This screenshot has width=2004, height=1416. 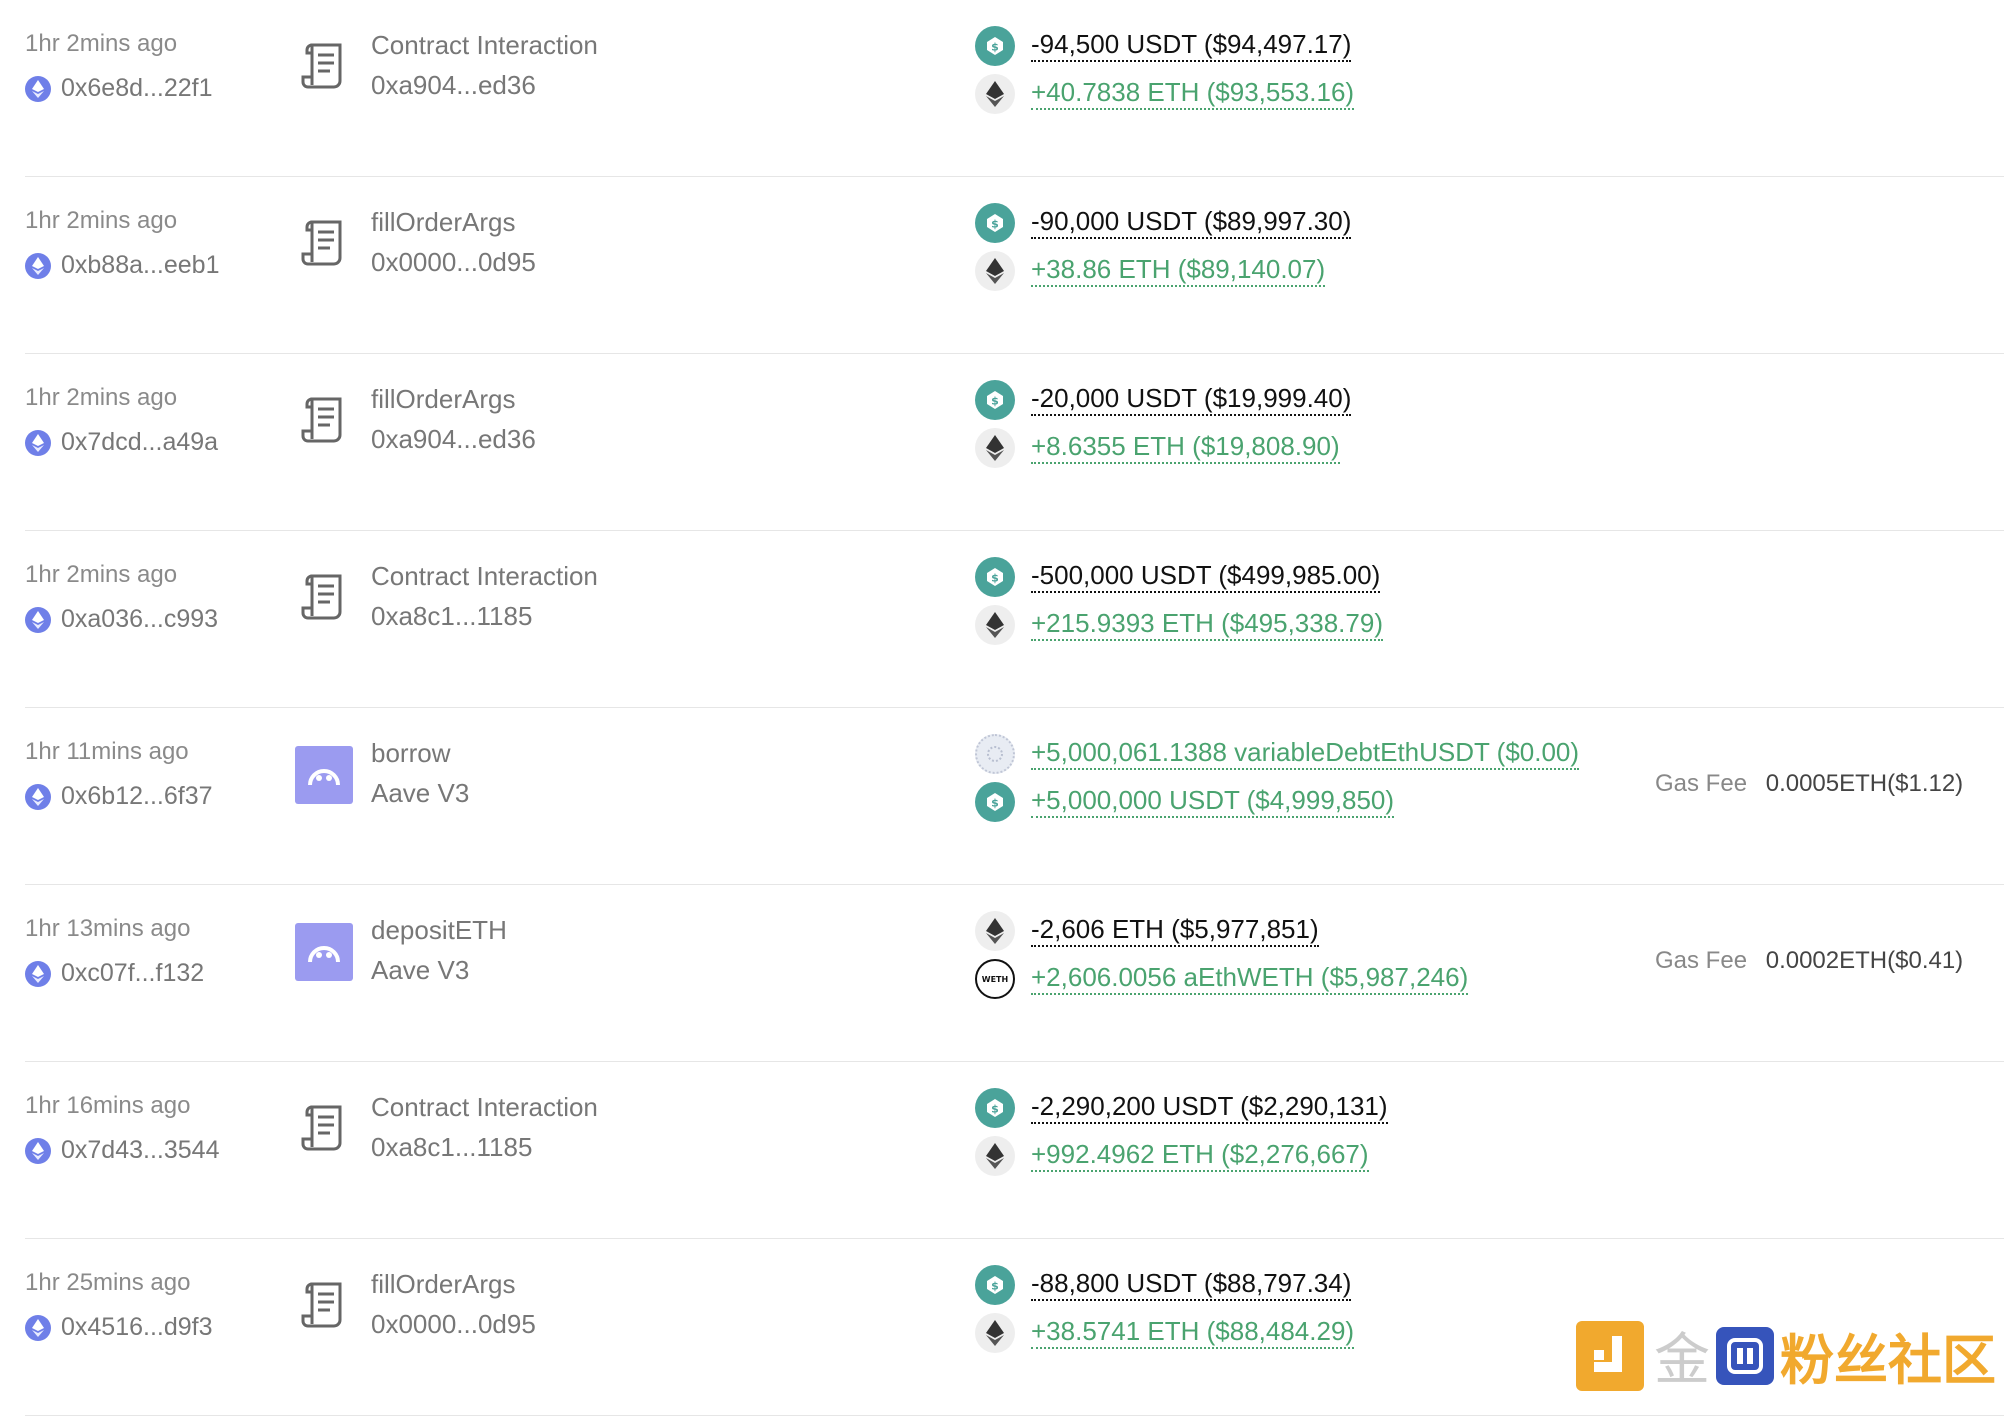 I want to click on token-amount-link: -88,800 USDT ($88,797.34), so click(x=1191, y=1284).